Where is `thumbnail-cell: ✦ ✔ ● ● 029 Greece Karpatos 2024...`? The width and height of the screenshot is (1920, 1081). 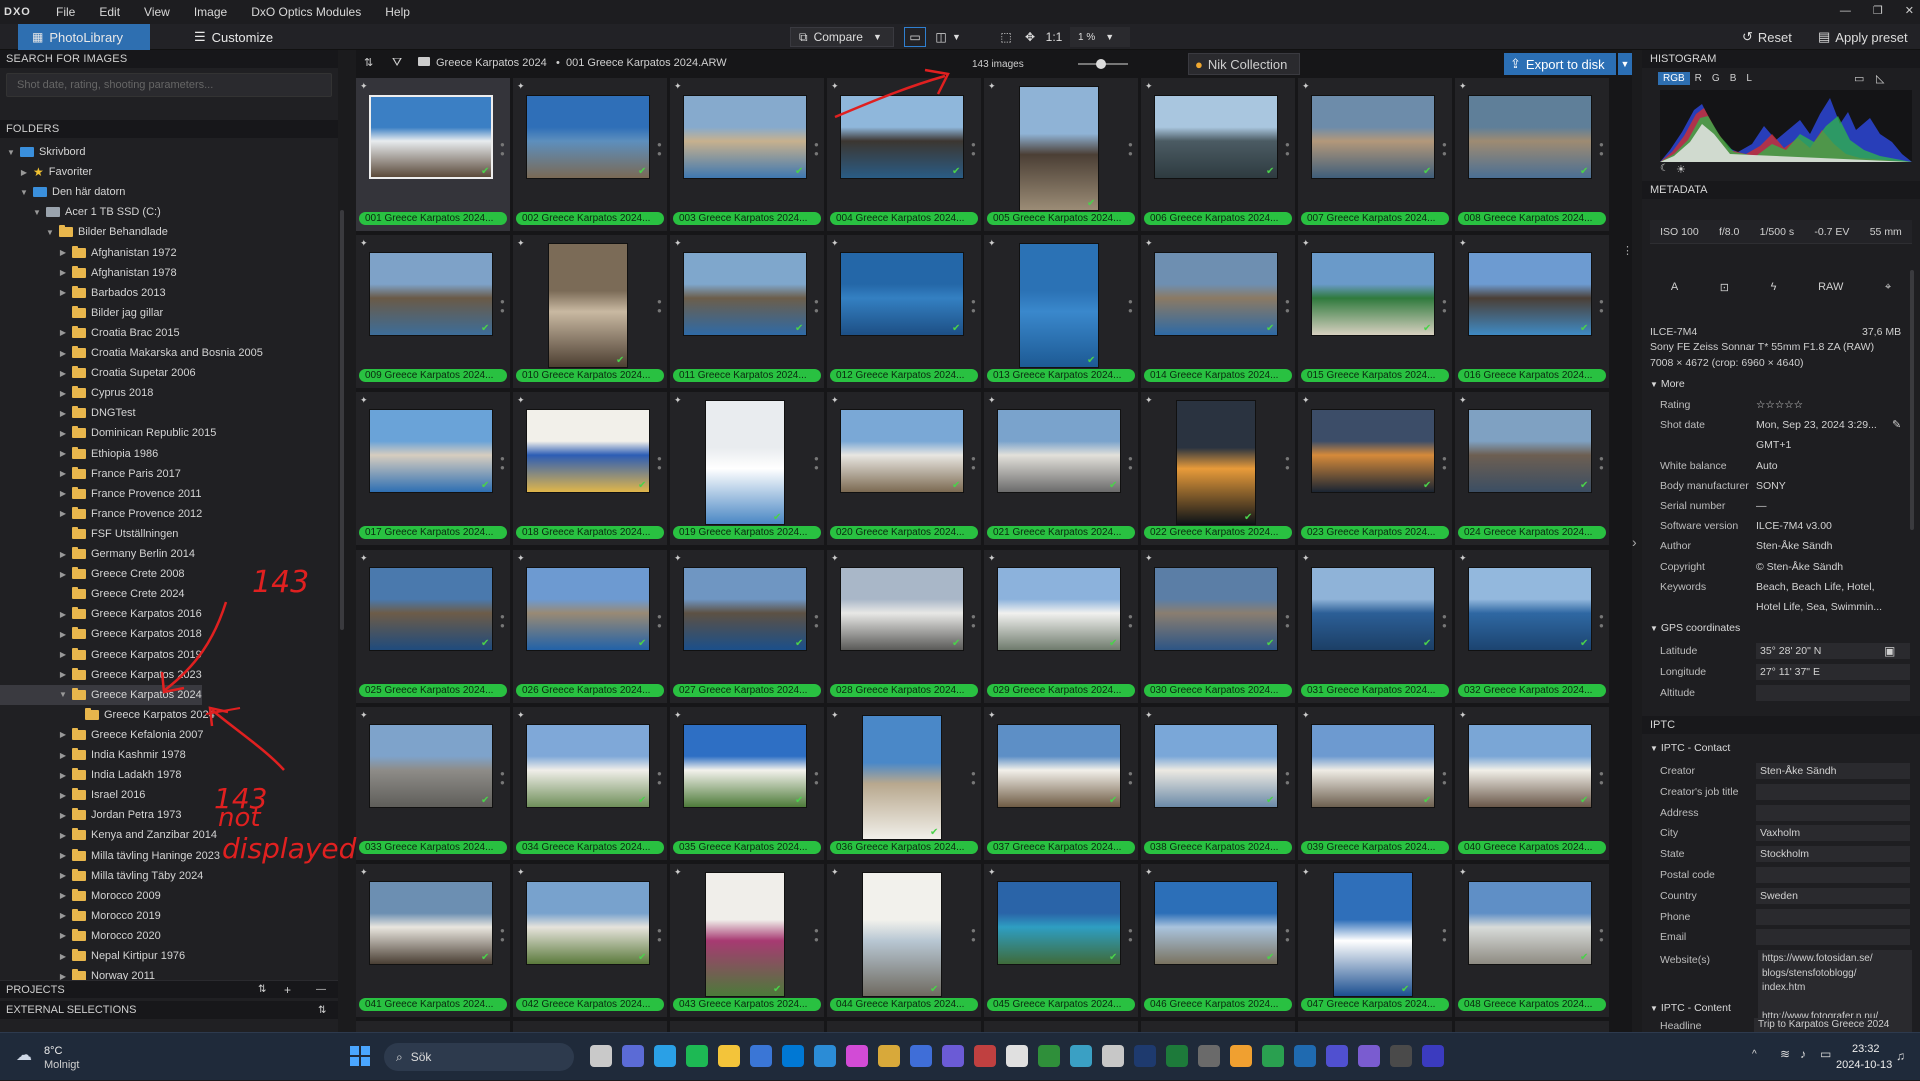
thumbnail-cell: ✦ ✔ ● ● 029 Greece Karpatos 2024... is located at coordinates (1061, 626).